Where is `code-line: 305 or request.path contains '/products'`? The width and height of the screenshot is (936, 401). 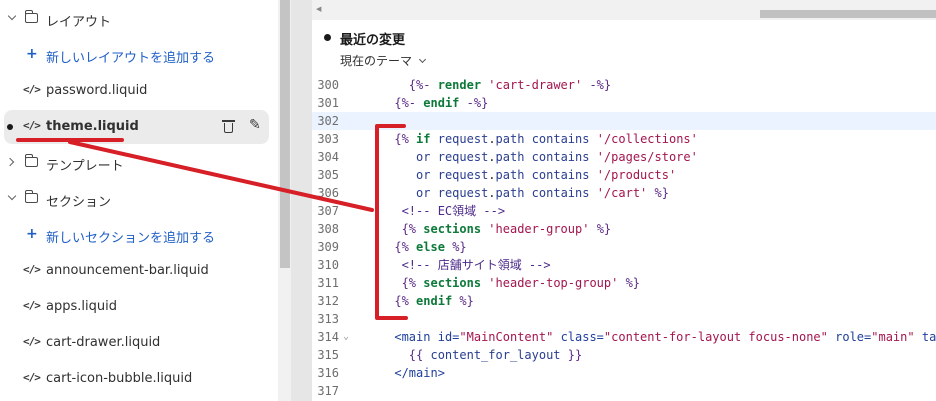 code-line: 305 or request.path contains '/products' is located at coordinates (624, 175).